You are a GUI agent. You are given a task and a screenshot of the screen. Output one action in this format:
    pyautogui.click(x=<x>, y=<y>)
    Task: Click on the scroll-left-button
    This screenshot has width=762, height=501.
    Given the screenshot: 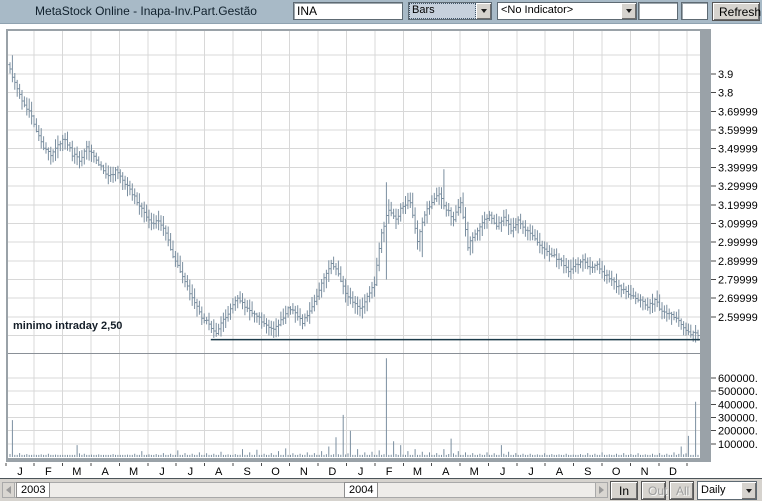 What is the action you would take?
    pyautogui.click(x=8, y=490)
    